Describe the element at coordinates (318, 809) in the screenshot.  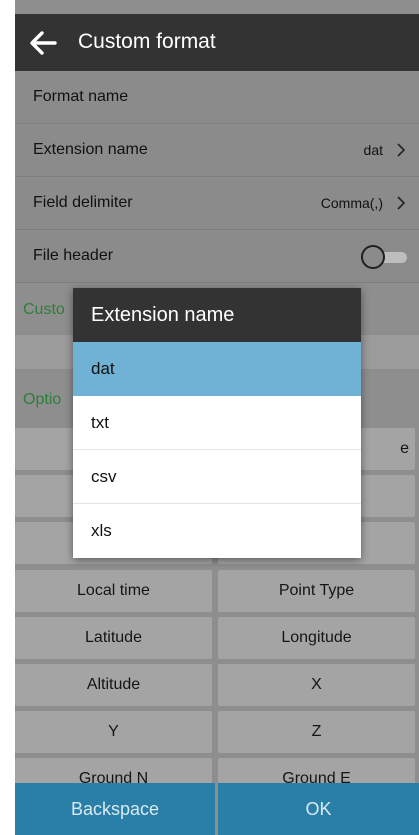
I see `ok-button: OK` at that location.